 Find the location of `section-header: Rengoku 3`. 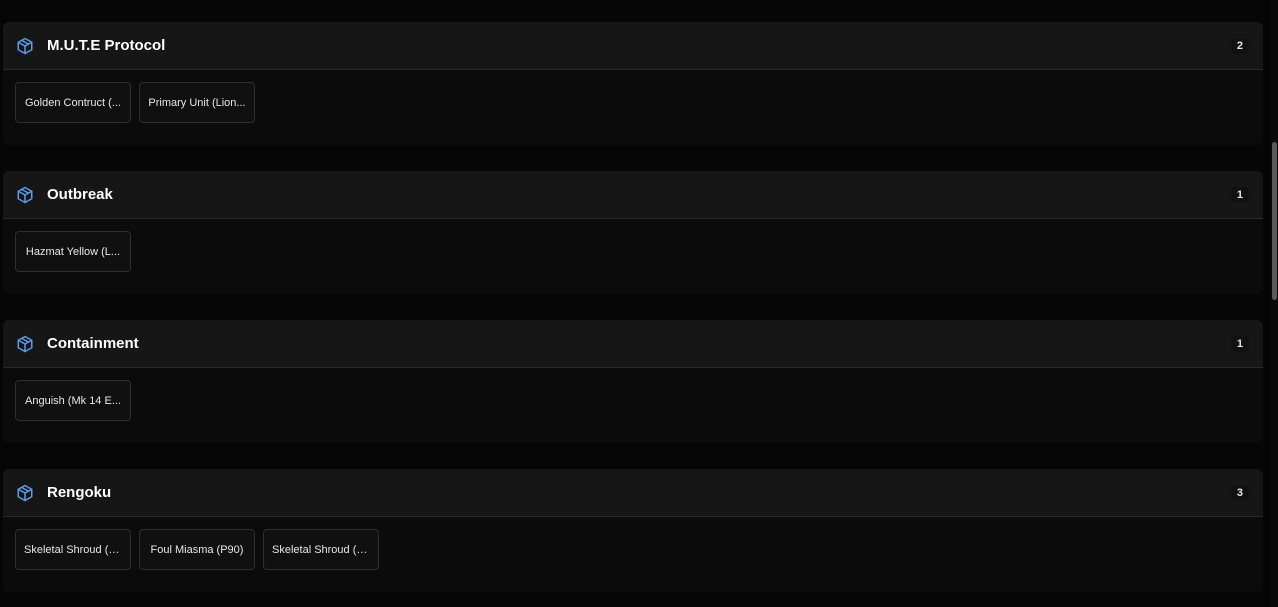

section-header: Rengoku 3 is located at coordinates (633, 493).